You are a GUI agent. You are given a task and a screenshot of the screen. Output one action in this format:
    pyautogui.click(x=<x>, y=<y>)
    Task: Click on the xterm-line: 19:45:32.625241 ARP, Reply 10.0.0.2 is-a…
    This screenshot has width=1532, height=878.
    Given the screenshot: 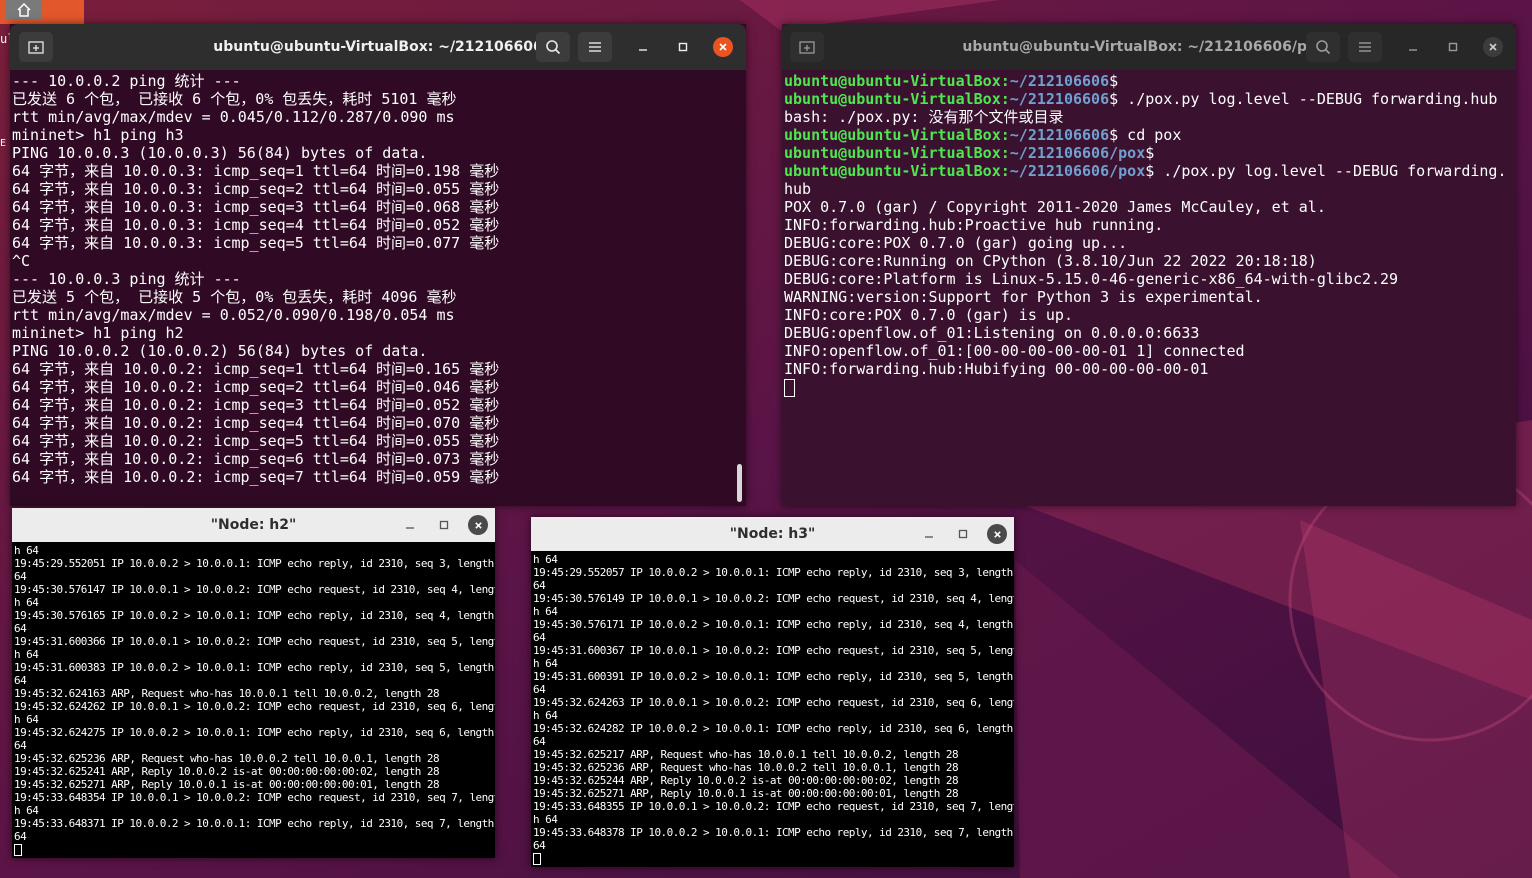 What is the action you would take?
    pyautogui.click(x=227, y=771)
    